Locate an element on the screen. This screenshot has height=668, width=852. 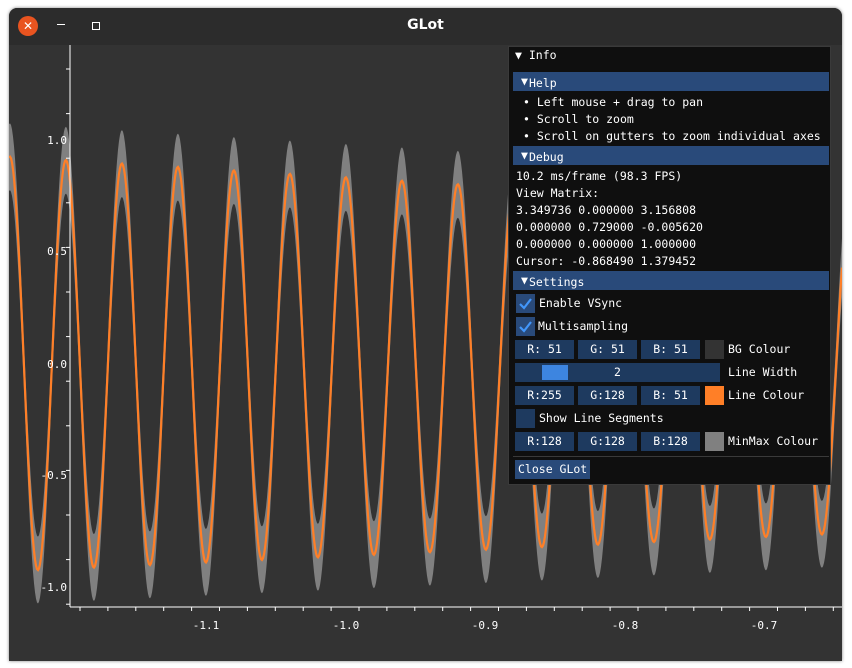
y-tick-label: 0.0 is located at coordinates (57, 364).